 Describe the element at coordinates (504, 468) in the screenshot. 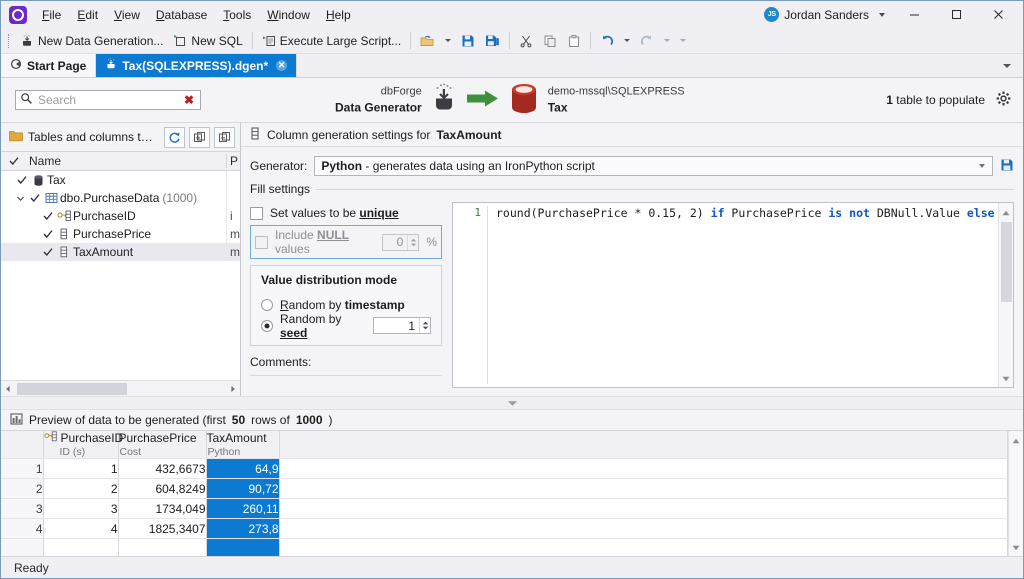

I see `table-row: 1 1 432,6673 64,9` at that location.